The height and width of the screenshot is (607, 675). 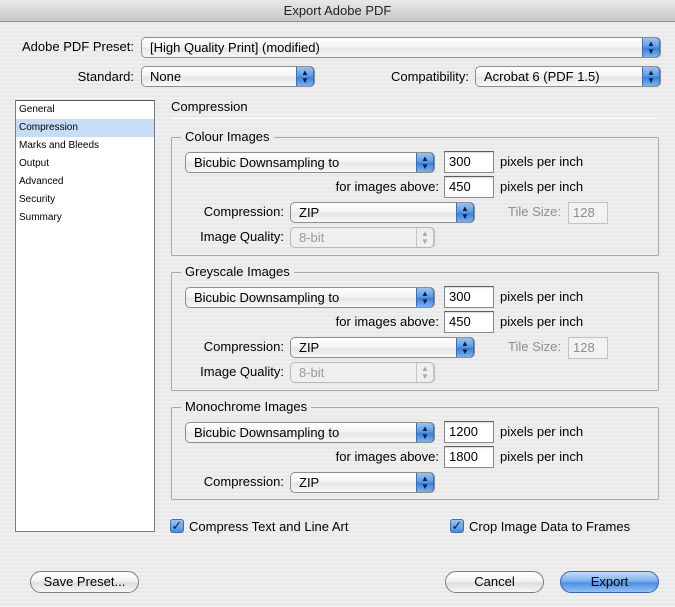 I want to click on sidebar-item-marks-and-bleeds: Marks and Bleeds, so click(x=85, y=146).